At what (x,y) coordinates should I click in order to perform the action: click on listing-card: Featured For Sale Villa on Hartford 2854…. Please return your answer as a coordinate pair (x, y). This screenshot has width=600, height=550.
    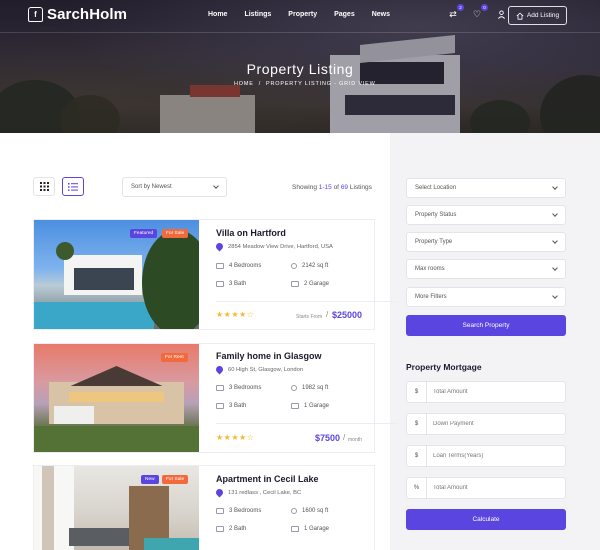
    Looking at the image, I should click on (215, 274).